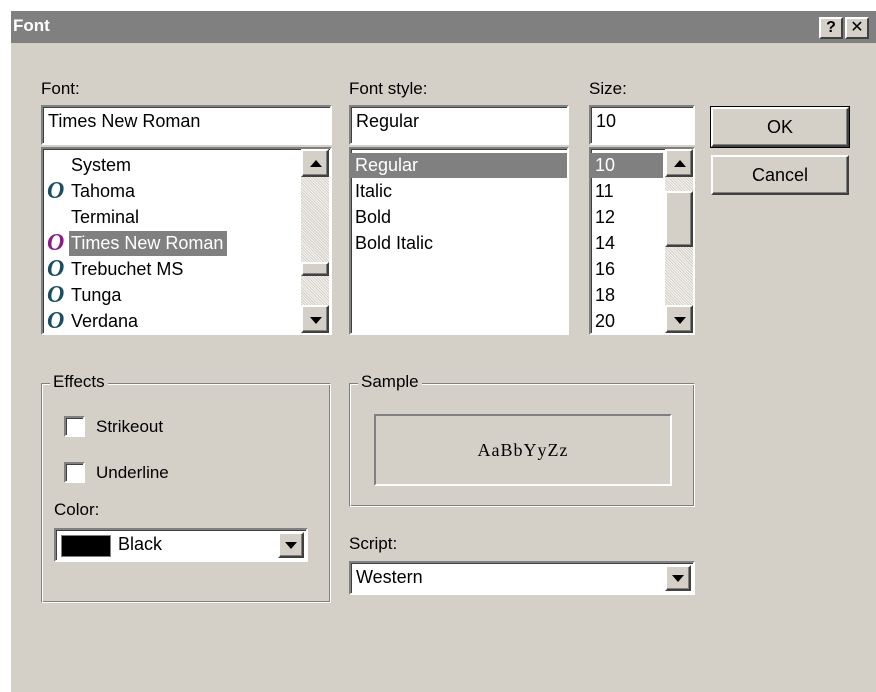 This screenshot has width=876, height=692. I want to click on script-label: Script:, so click(373, 543).